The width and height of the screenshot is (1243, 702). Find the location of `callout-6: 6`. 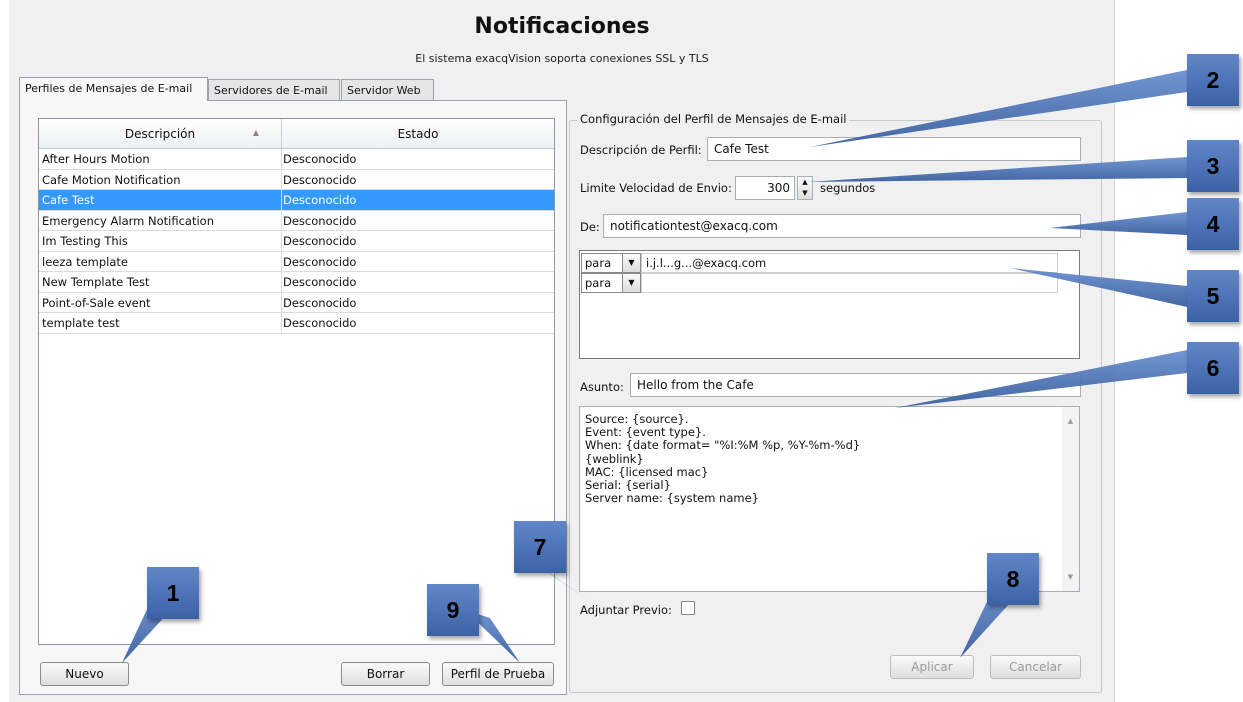

callout-6: 6 is located at coordinates (1213, 368).